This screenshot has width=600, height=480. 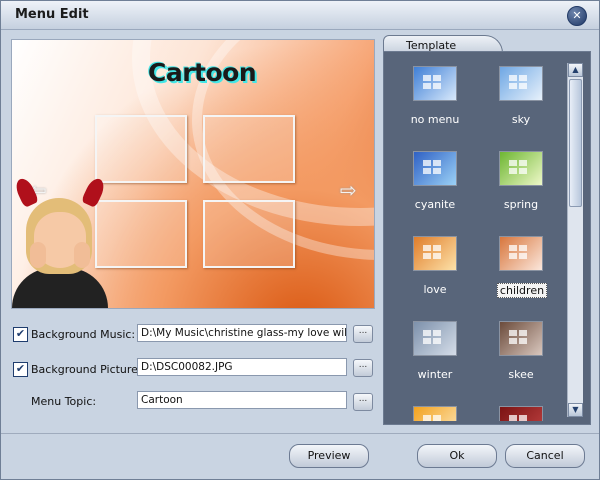 What do you see at coordinates (52, 14) in the screenshot?
I see `window-title: Menu Edit` at bounding box center [52, 14].